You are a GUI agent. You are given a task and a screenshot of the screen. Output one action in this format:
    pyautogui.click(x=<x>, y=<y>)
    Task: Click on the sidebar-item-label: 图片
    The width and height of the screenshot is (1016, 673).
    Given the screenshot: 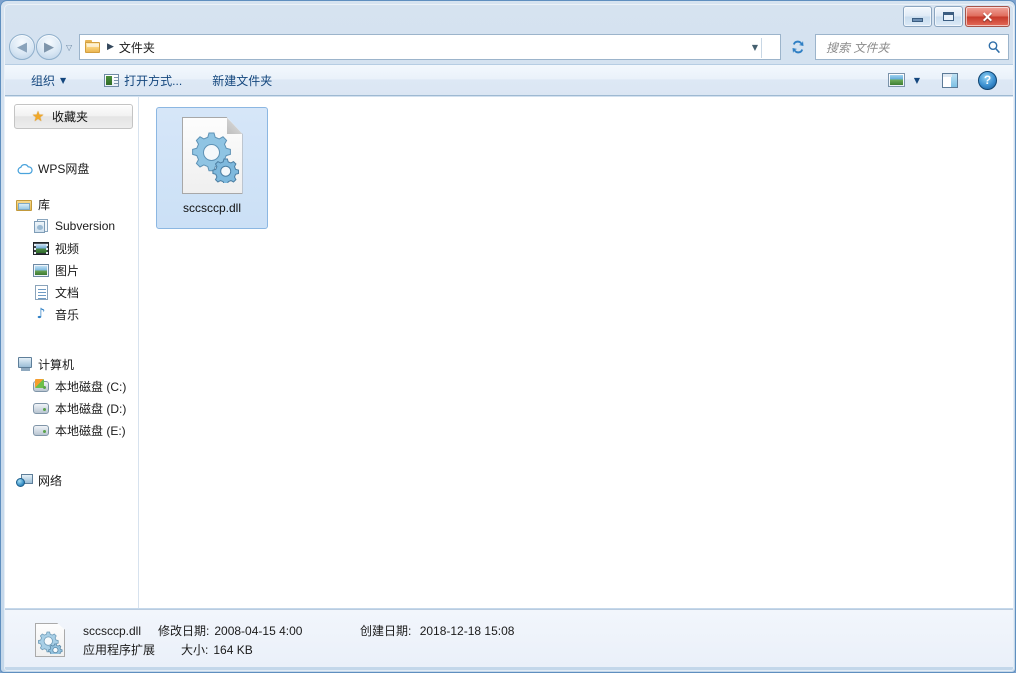 What is the action you would take?
    pyautogui.click(x=67, y=270)
    